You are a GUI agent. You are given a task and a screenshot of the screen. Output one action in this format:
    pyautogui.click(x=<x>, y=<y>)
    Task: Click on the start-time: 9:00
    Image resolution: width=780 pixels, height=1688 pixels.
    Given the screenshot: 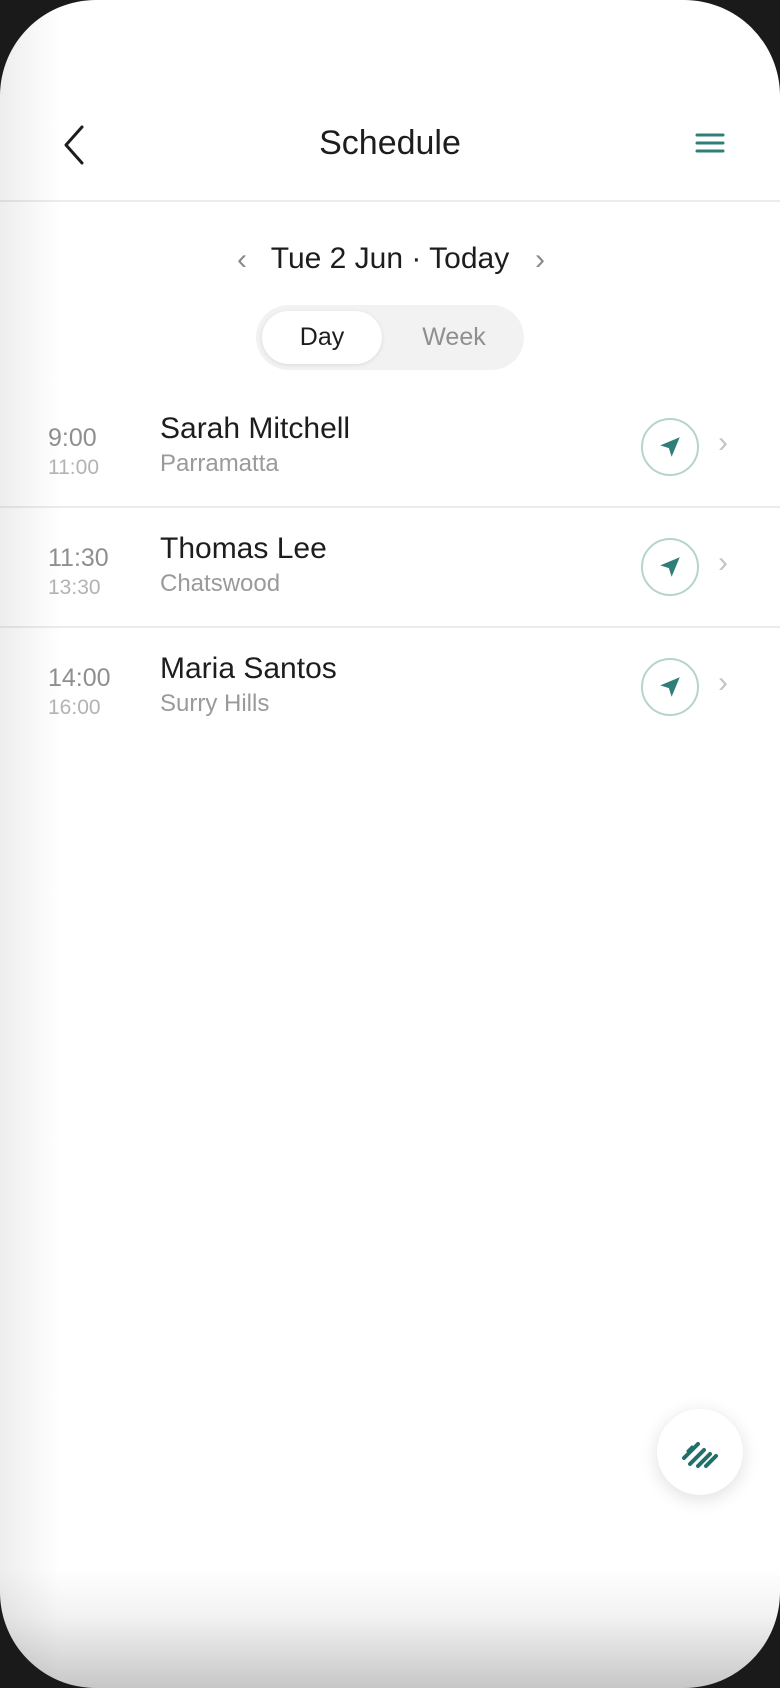 What is the action you would take?
    pyautogui.click(x=72, y=438)
    